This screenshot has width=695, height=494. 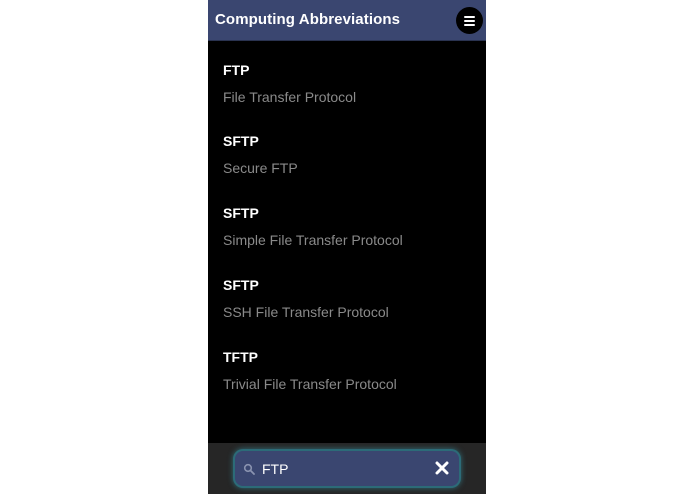 I want to click on result-item: SFTP SSH File Transfer Protocol, so click(x=350, y=307).